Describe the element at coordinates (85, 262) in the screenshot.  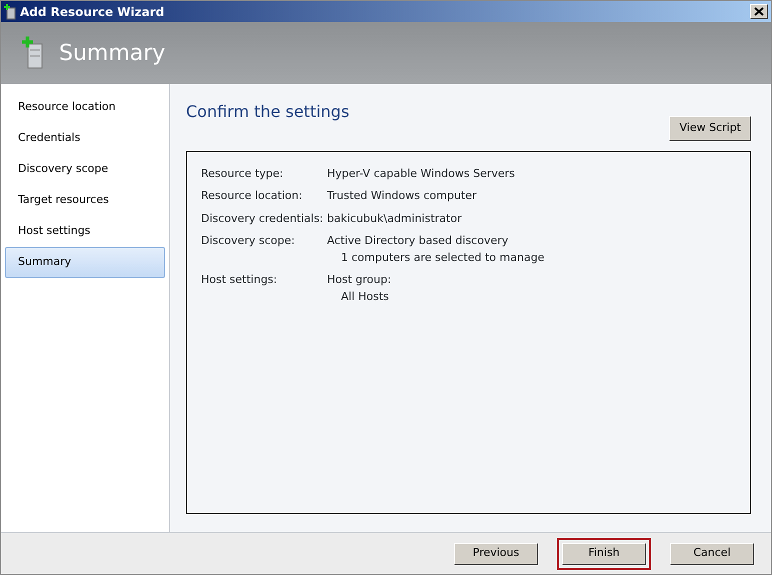
I see `sidebar-item: Summary` at that location.